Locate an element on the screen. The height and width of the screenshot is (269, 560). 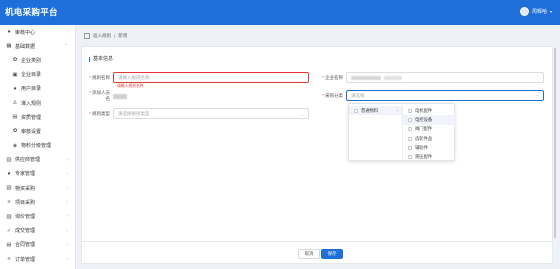
rule-name-field: *规则名称 请输入规则名称 is located at coordinates (197, 77).